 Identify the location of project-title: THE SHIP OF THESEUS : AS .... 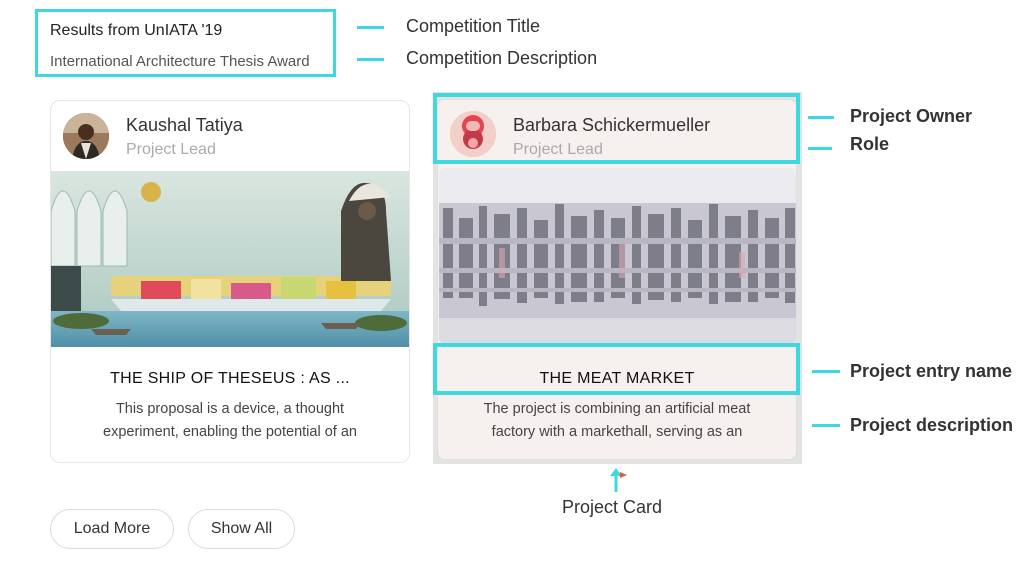
(230, 379).